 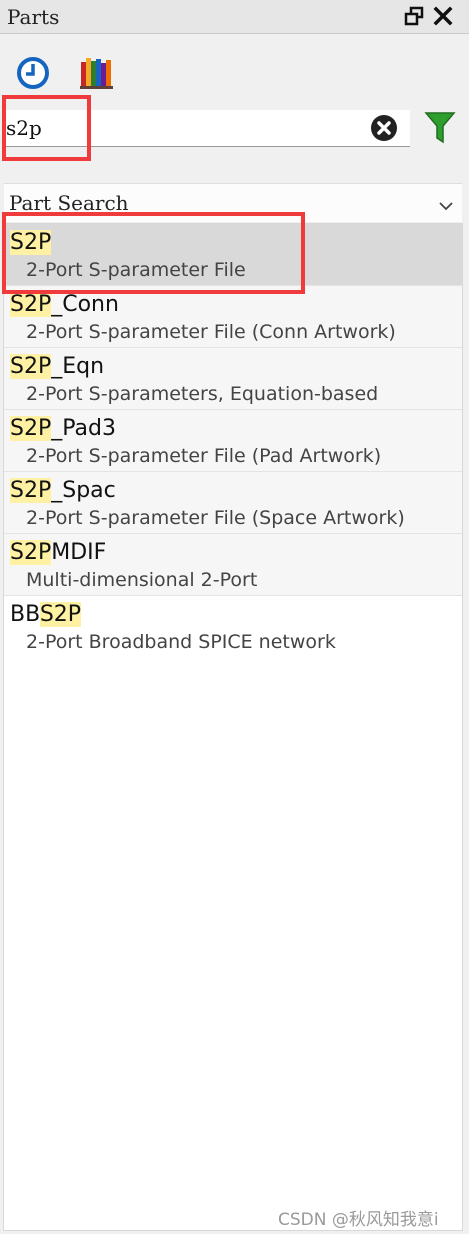 I want to click on panel-titlebar: Parts, so click(x=234, y=17).